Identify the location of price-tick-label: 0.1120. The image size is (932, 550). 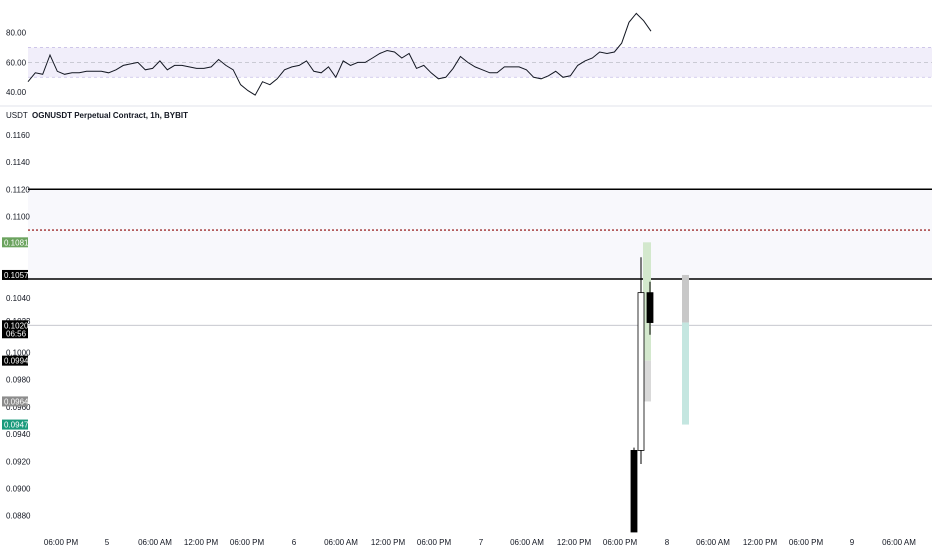
(18, 189).